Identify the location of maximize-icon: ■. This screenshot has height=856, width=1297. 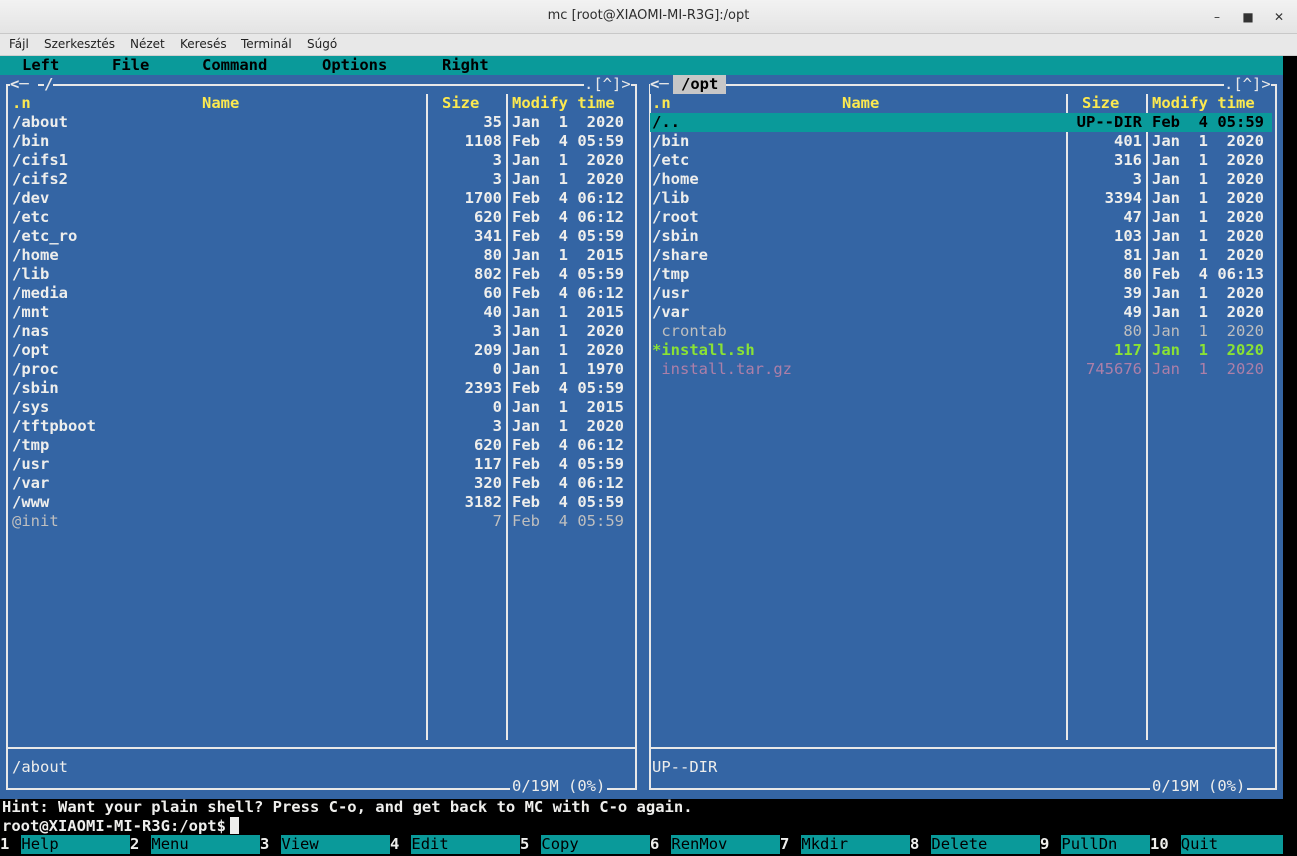
(1248, 17).